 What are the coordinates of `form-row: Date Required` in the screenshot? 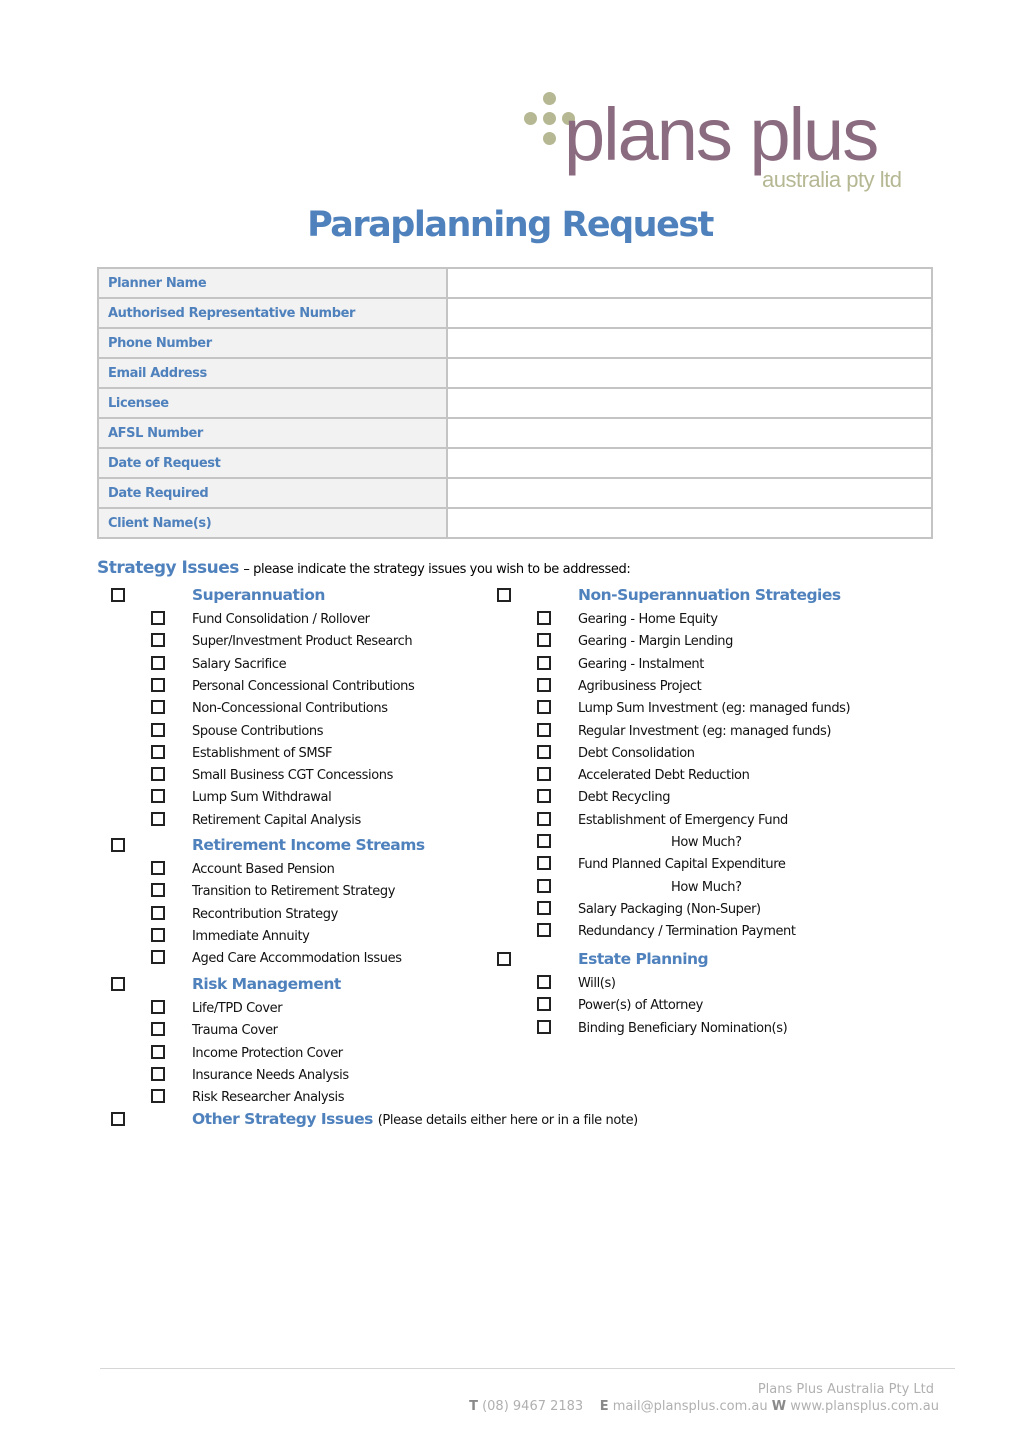 It's located at (516, 493).